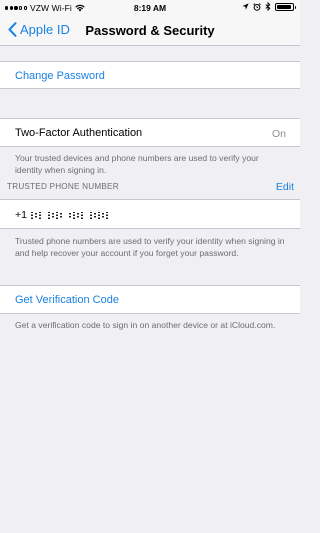 Image resolution: width=320 pixels, height=533 pixels. I want to click on redacted-phone-digits, so click(69, 215).